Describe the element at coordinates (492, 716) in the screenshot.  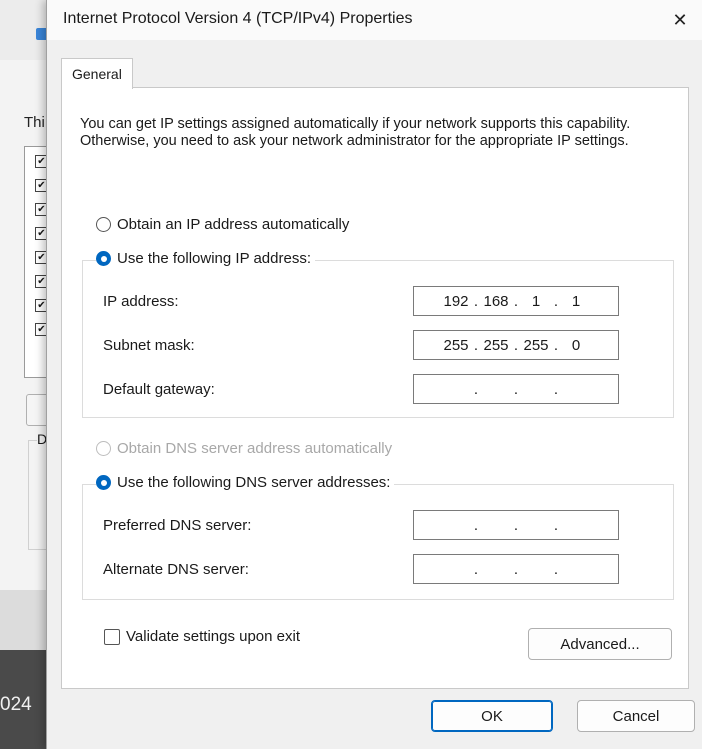
I see `ok-button: OK` at that location.